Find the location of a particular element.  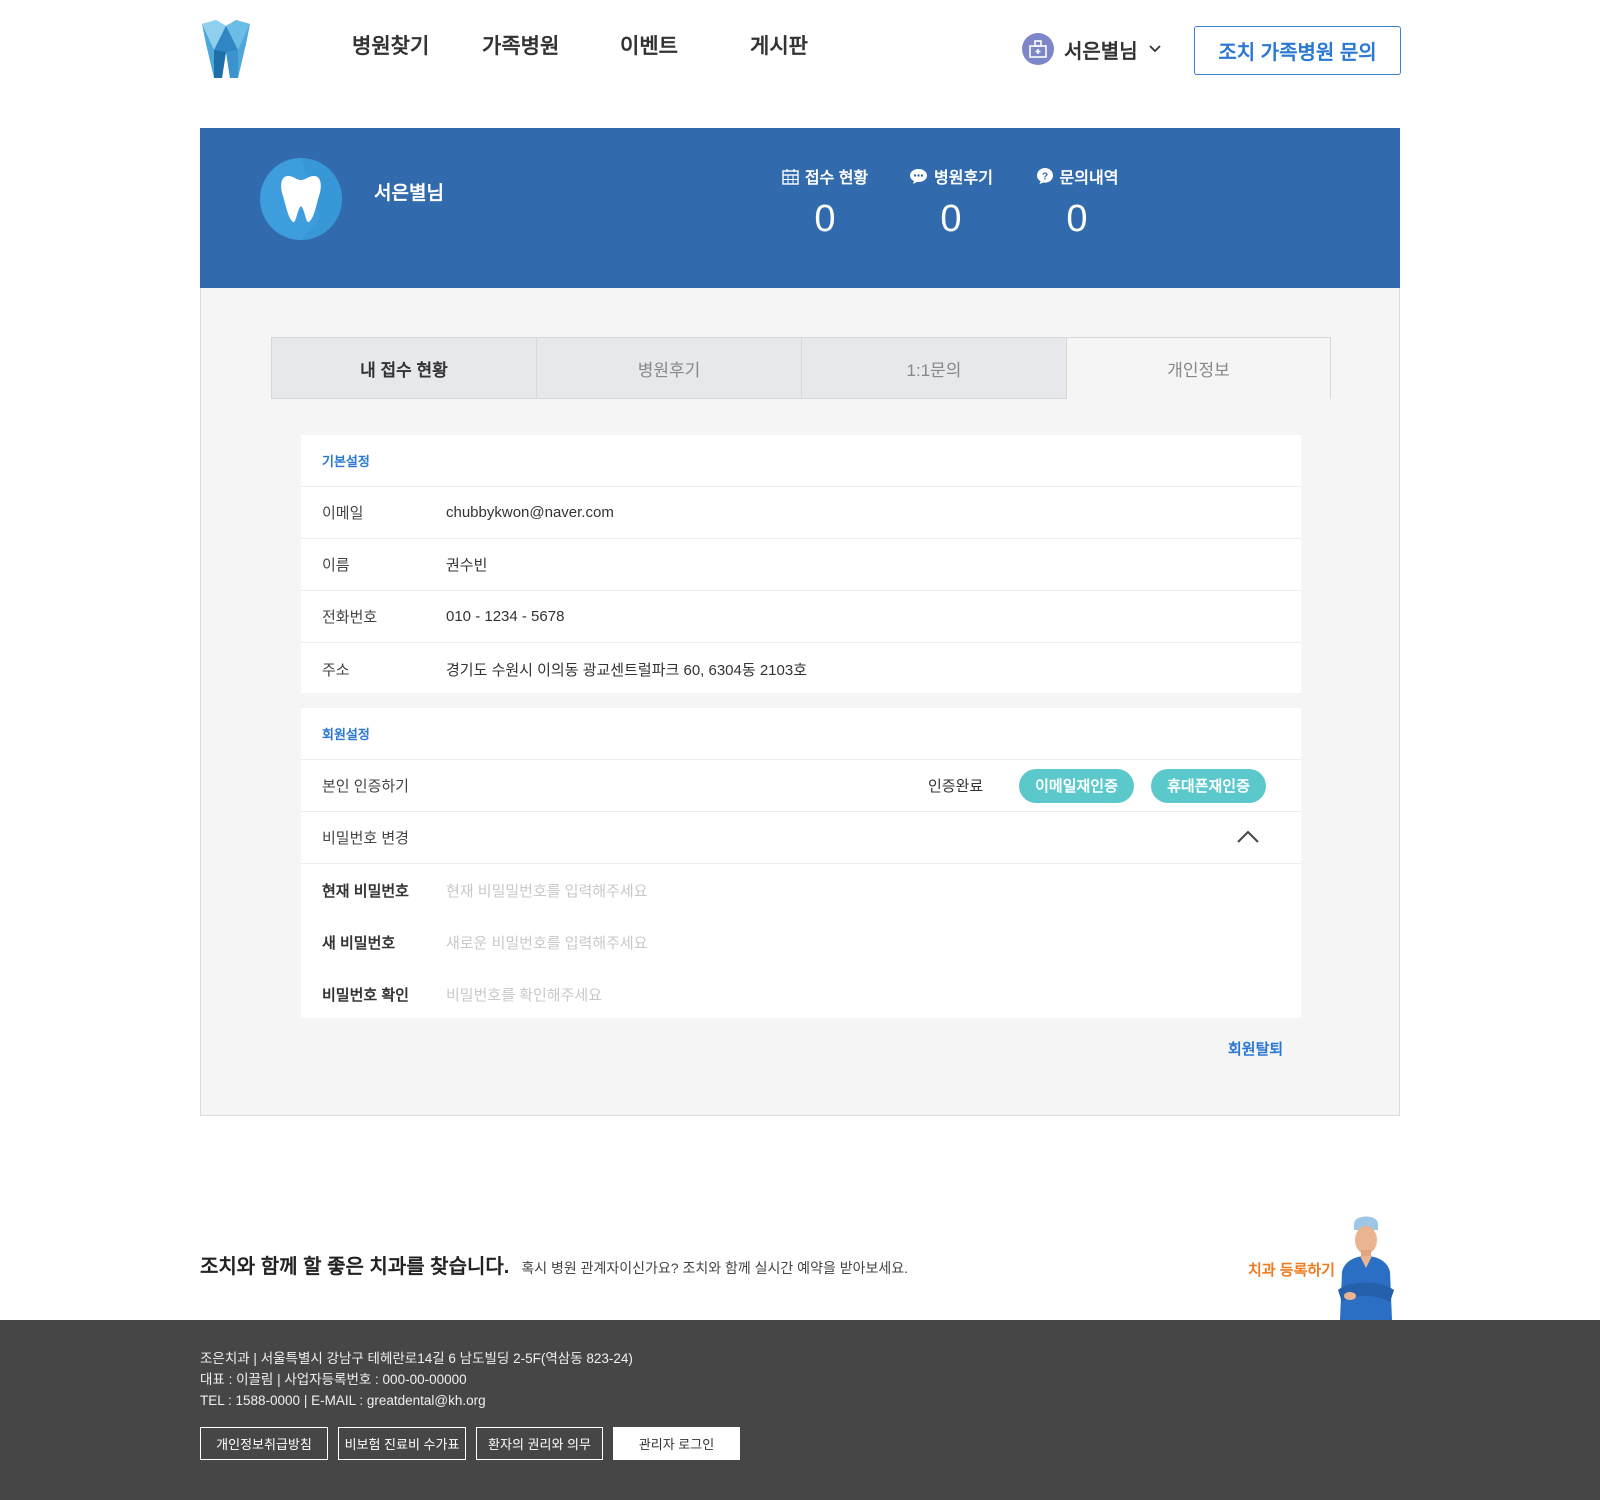

user-menu: 서은별님 is located at coordinates (1092, 49).